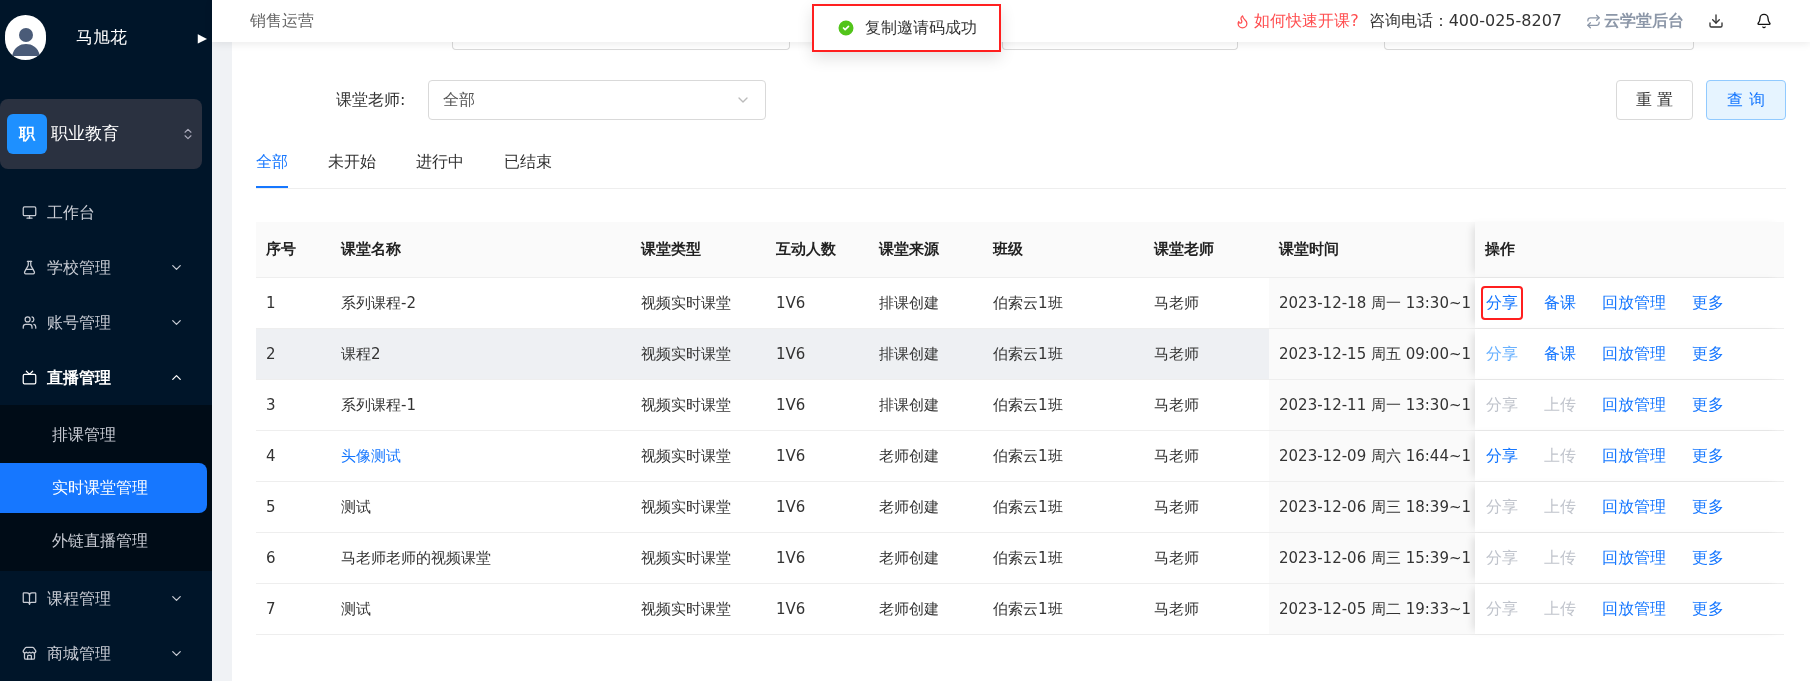 The image size is (1810, 681). What do you see at coordinates (1635, 21) in the screenshot?
I see `backend-link: 云学堂后台` at bounding box center [1635, 21].